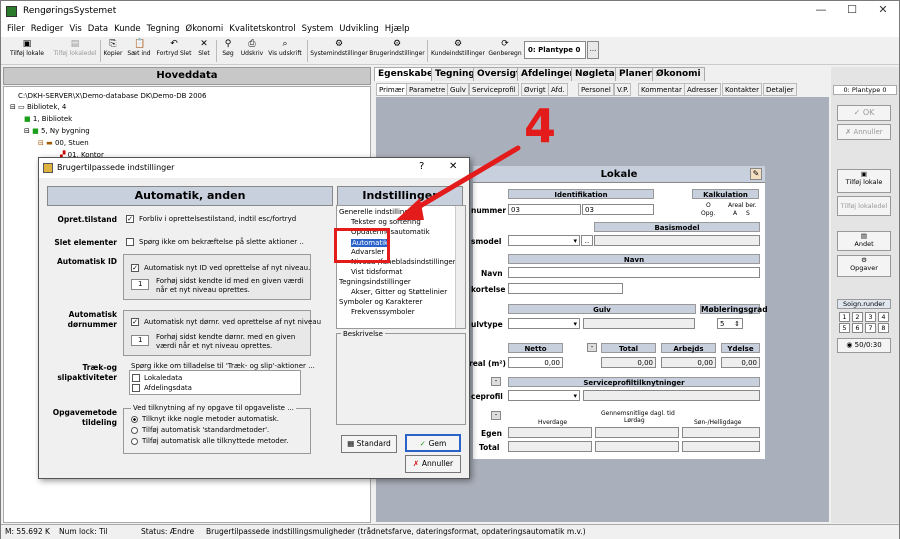 This screenshot has width=900, height=539. What do you see at coordinates (410, 209) in the screenshot?
I see `callout-arrow-head` at bounding box center [410, 209].